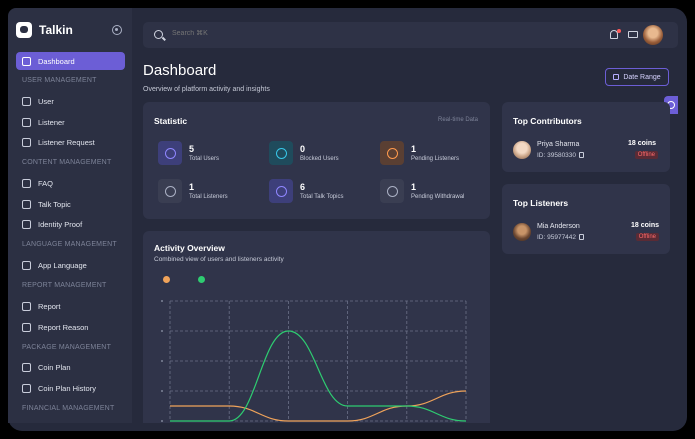 Image resolution: width=695 pixels, height=439 pixels. What do you see at coordinates (318, 406) in the screenshot?
I see `series-line-orange` at bounding box center [318, 406].